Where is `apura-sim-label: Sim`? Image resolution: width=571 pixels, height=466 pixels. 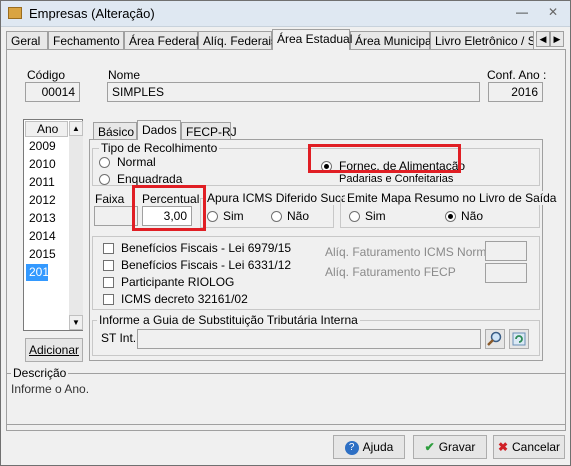 apura-sim-label: Sim is located at coordinates (233, 216).